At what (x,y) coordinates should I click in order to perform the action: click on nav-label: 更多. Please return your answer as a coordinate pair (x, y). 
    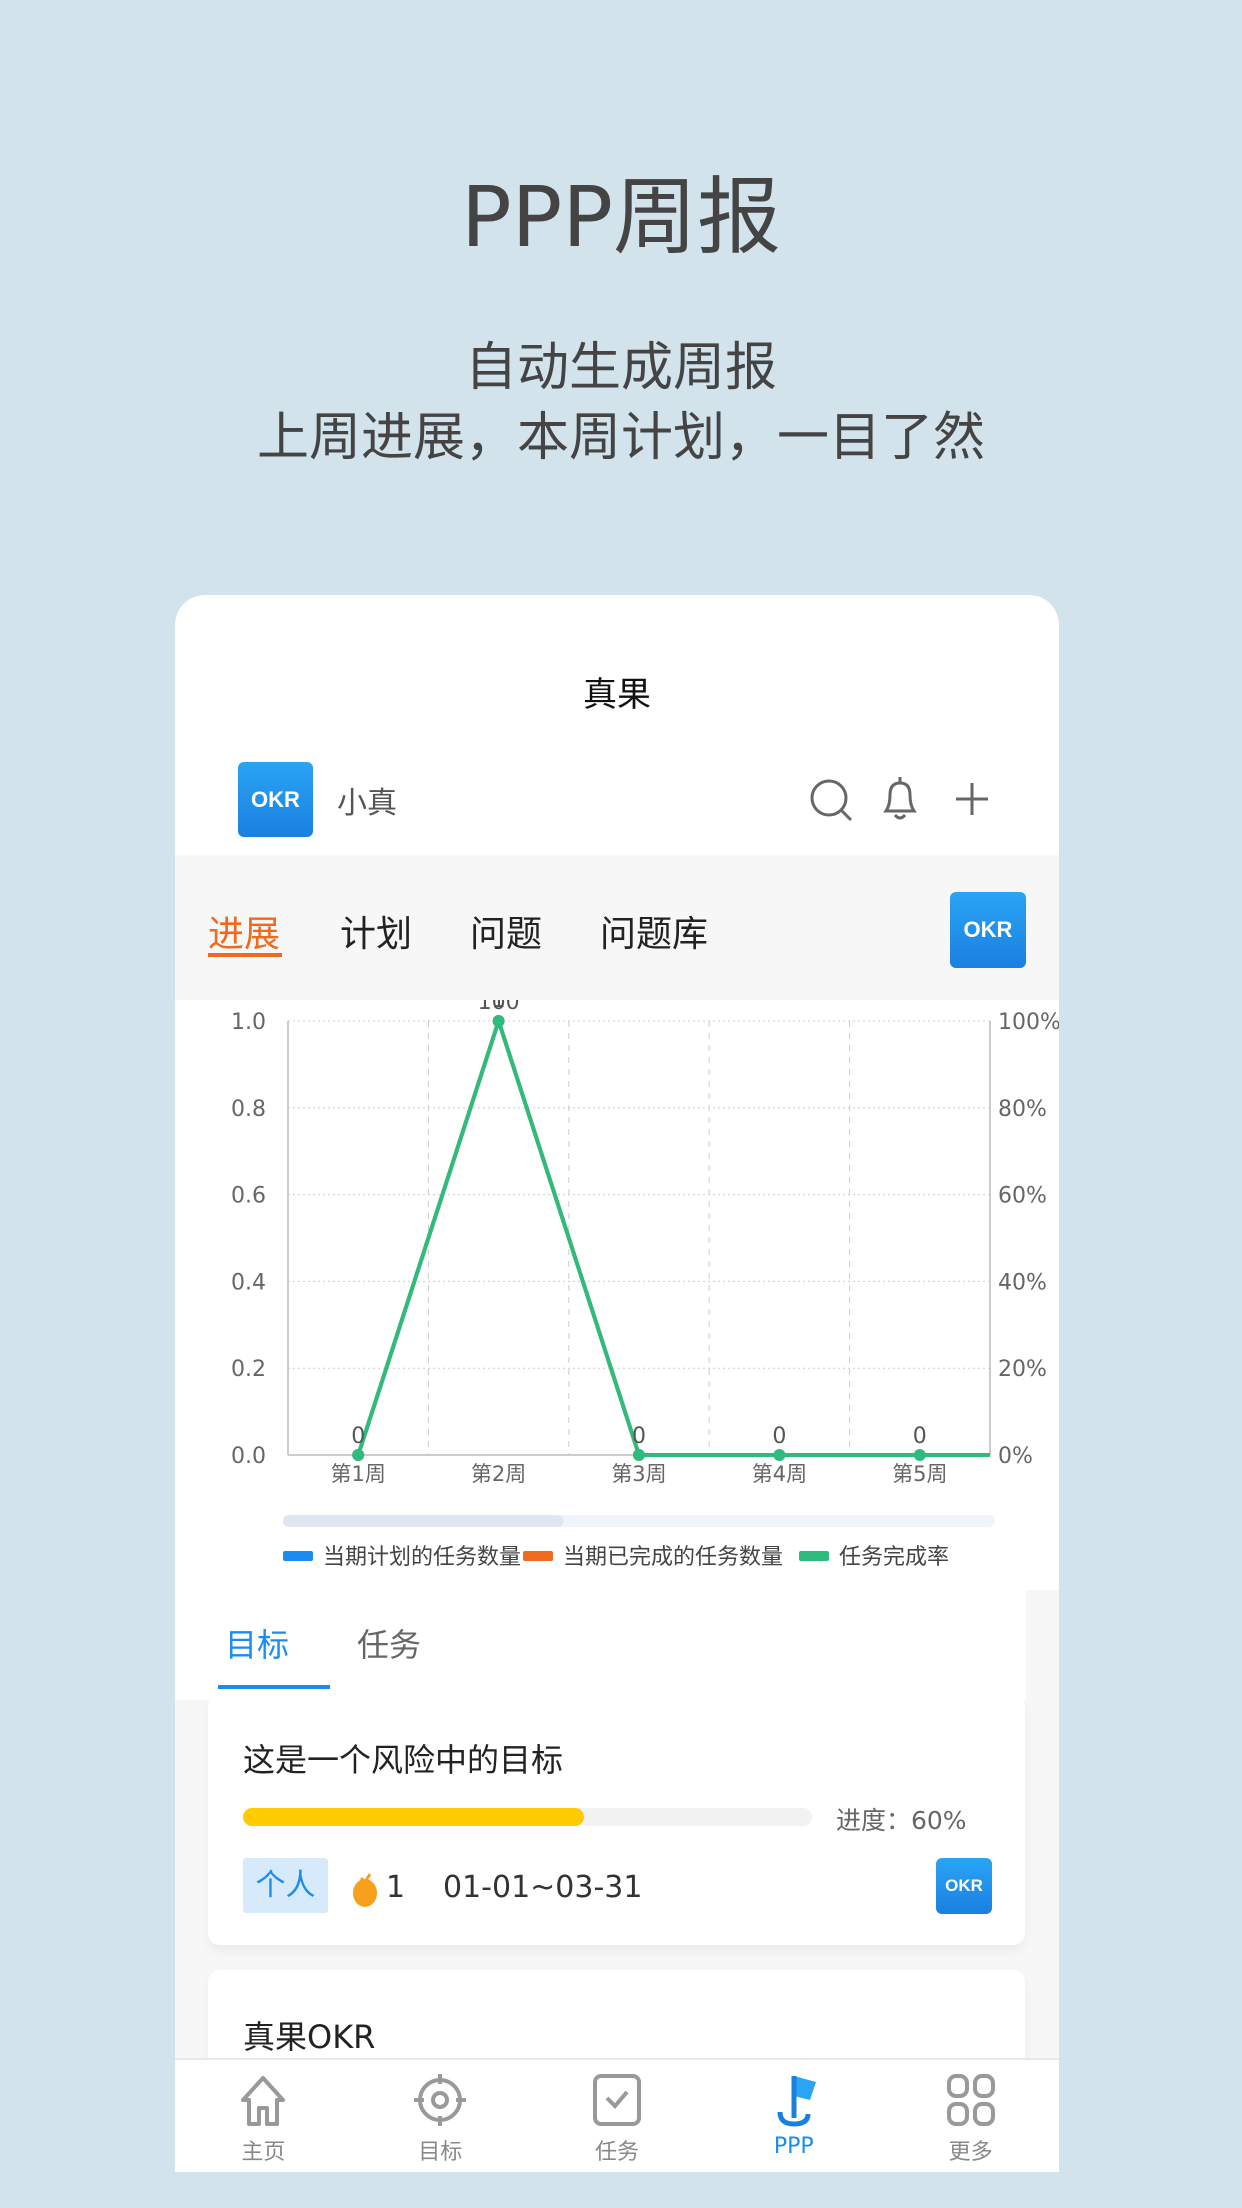
    Looking at the image, I should click on (970, 2152).